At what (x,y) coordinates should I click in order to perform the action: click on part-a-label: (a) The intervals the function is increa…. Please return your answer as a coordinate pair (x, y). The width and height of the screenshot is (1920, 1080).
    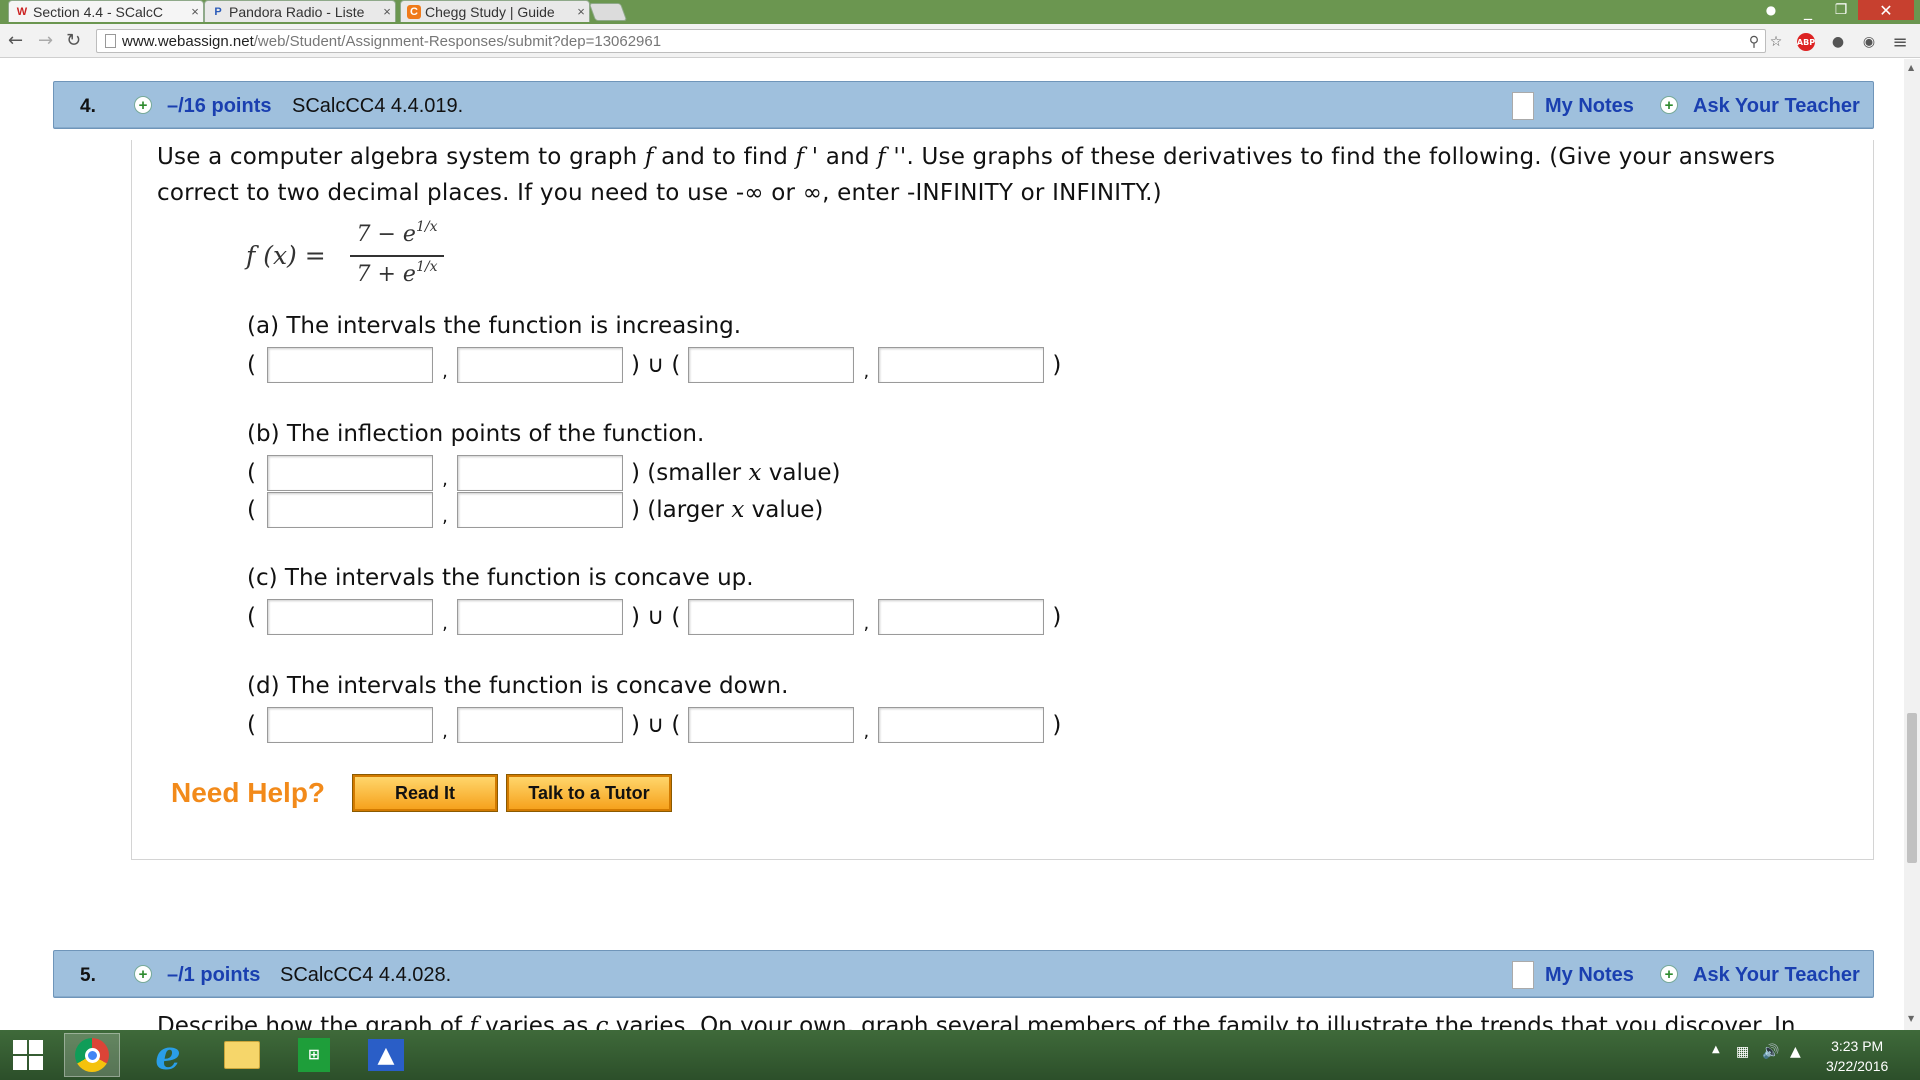
    Looking at the image, I should click on (494, 326).